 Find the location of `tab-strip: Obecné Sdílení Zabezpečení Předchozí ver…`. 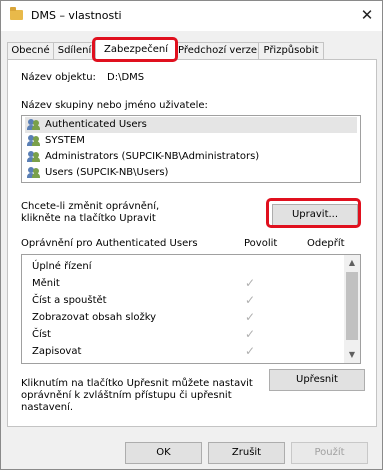

tab-strip: Obecné Sdílení Zabezpečení Předchozí ver… is located at coordinates (192, 49).